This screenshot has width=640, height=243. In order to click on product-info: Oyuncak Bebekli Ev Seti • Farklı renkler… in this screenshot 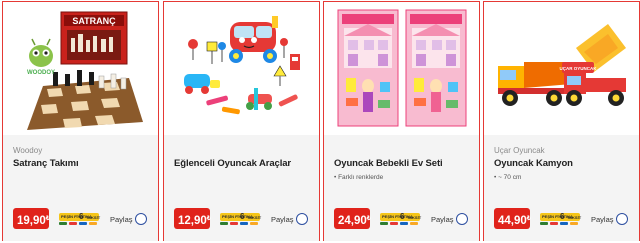, I will do `click(401, 188)`.